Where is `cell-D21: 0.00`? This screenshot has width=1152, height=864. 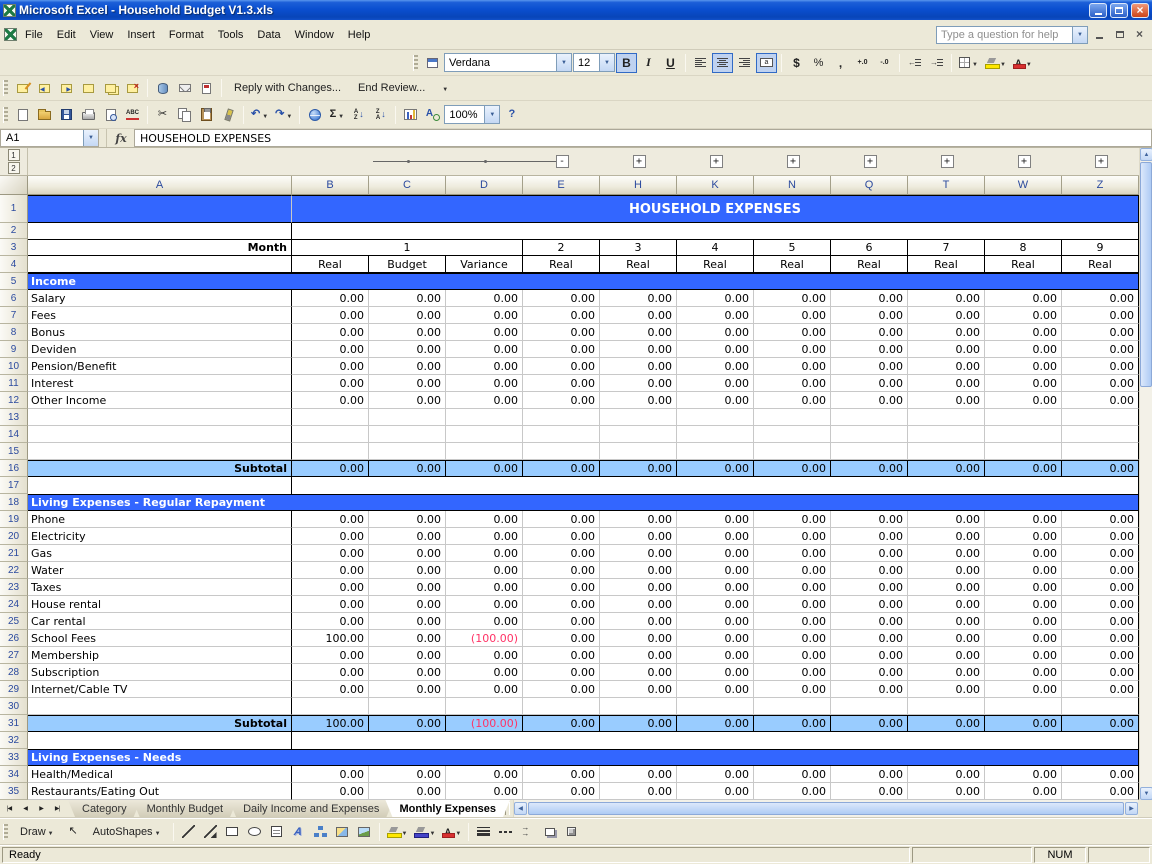 cell-D21: 0.00 is located at coordinates (484, 553).